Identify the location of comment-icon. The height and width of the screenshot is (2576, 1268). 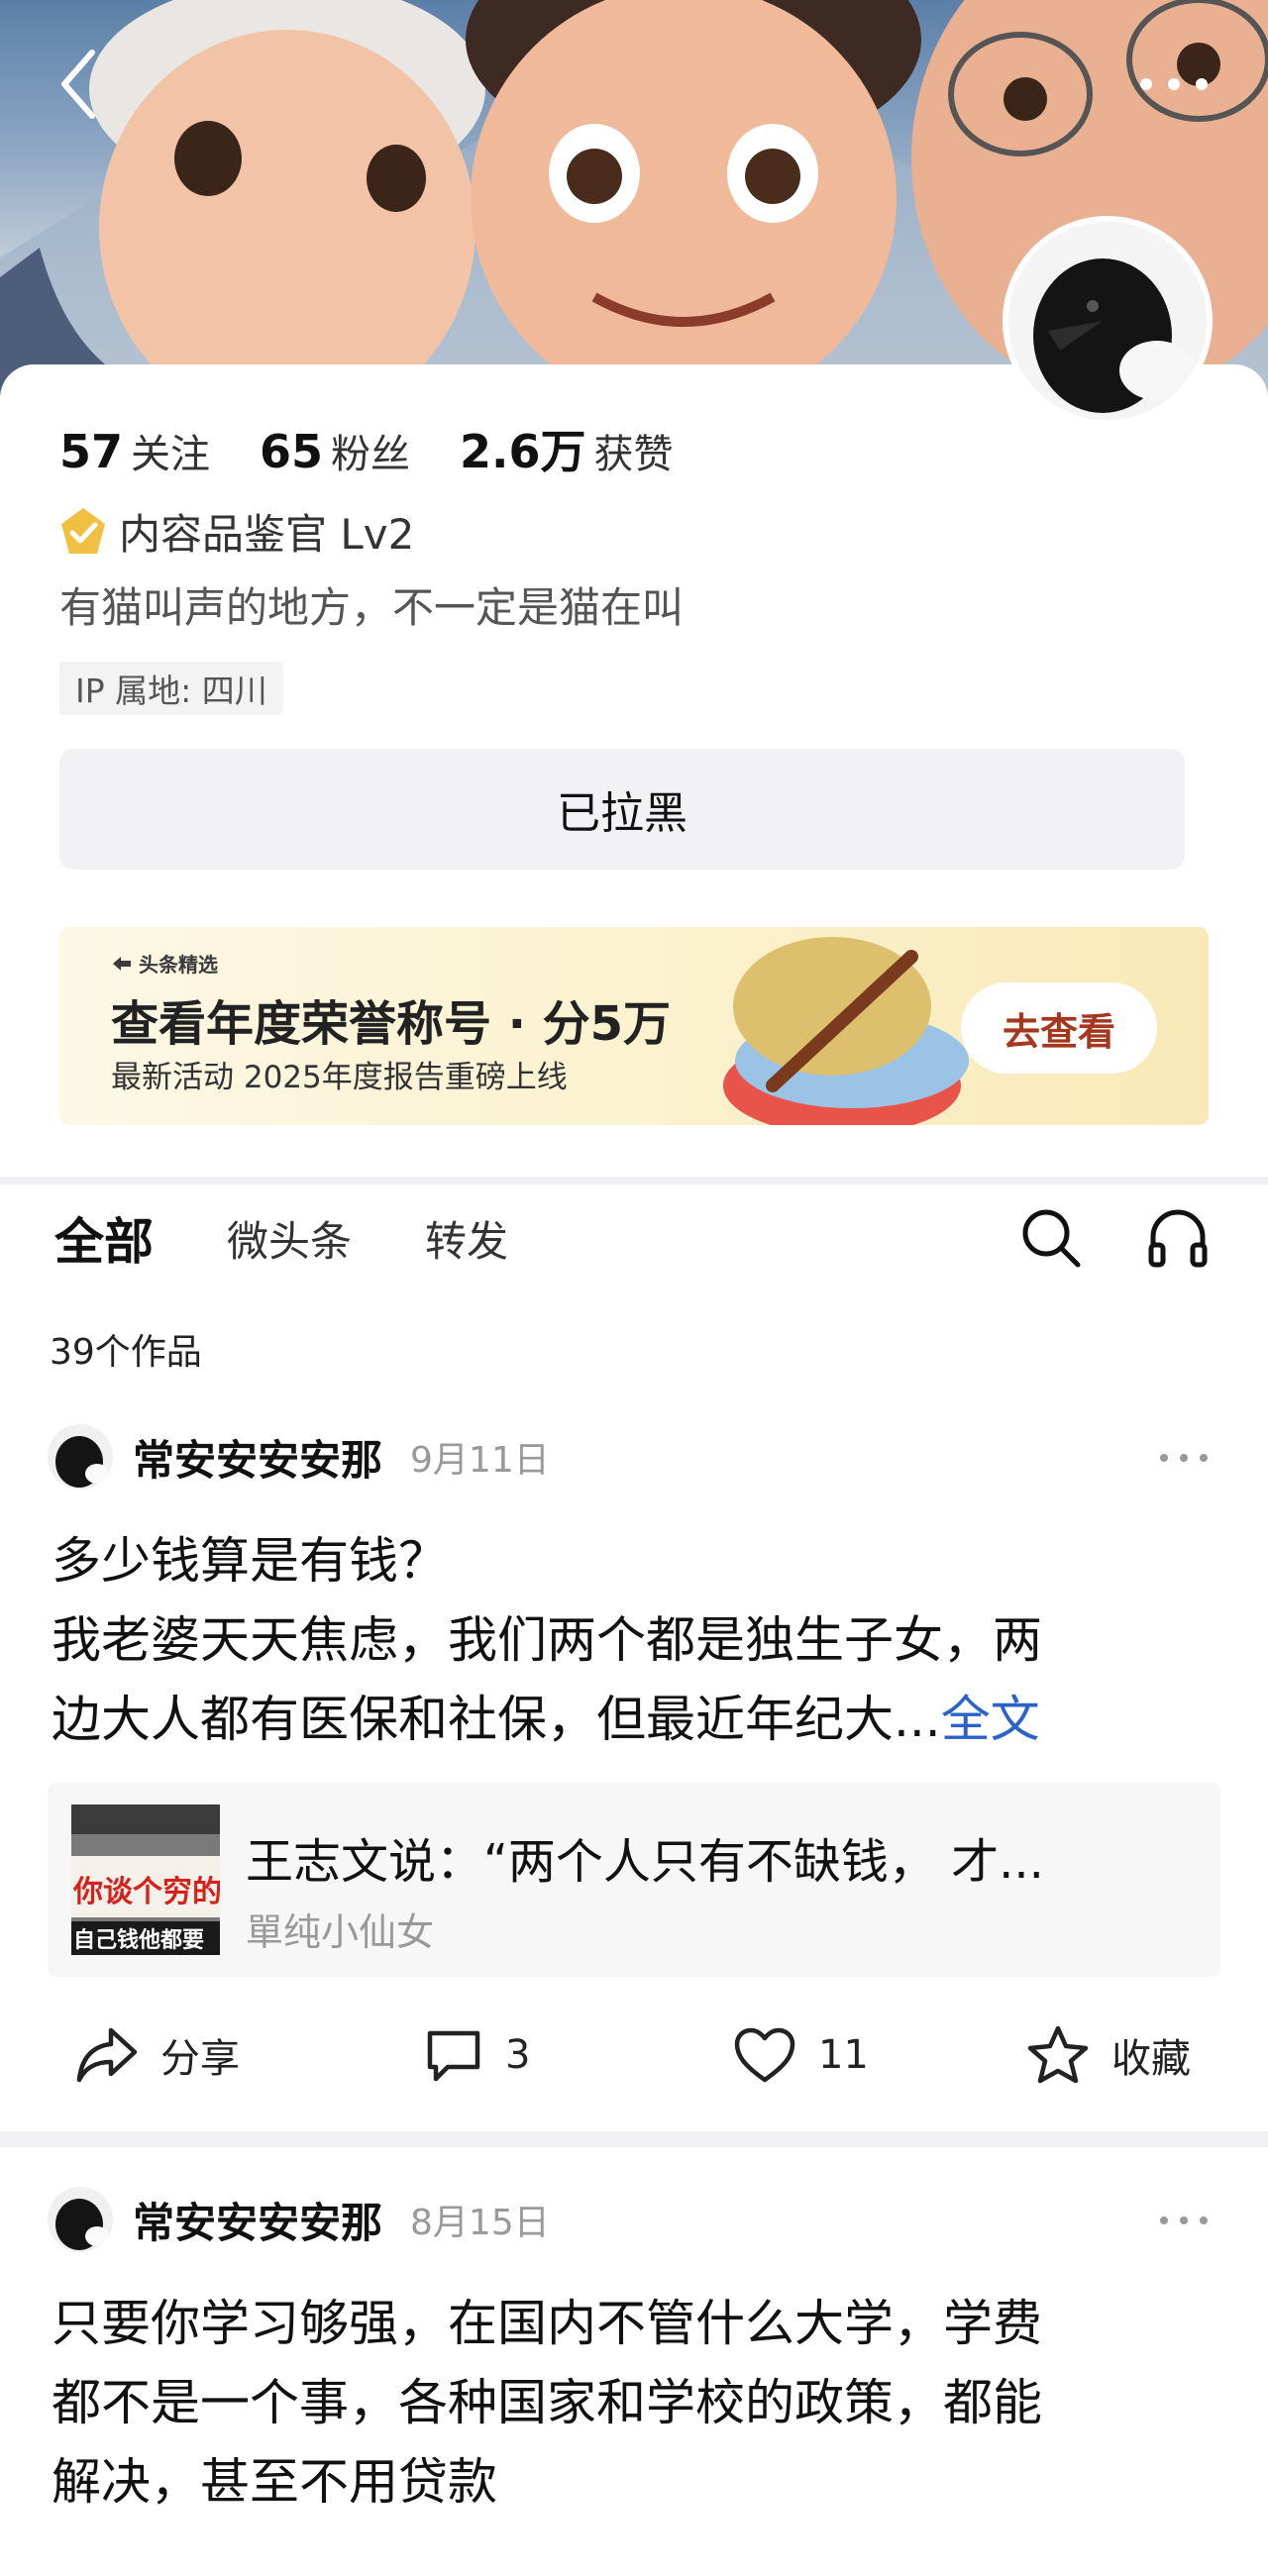
(453, 2056).